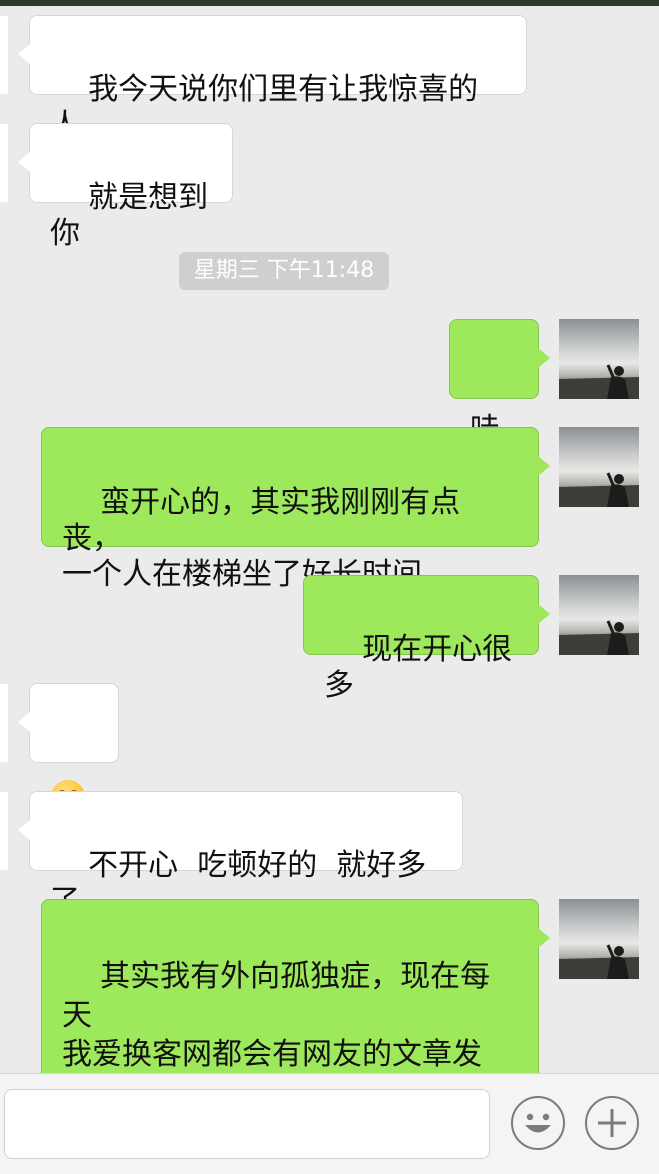 Image resolution: width=659 pixels, height=1174 pixels. Describe the element at coordinates (129, 215) in the screenshot. I see `message-text: 就是想到你` at that location.